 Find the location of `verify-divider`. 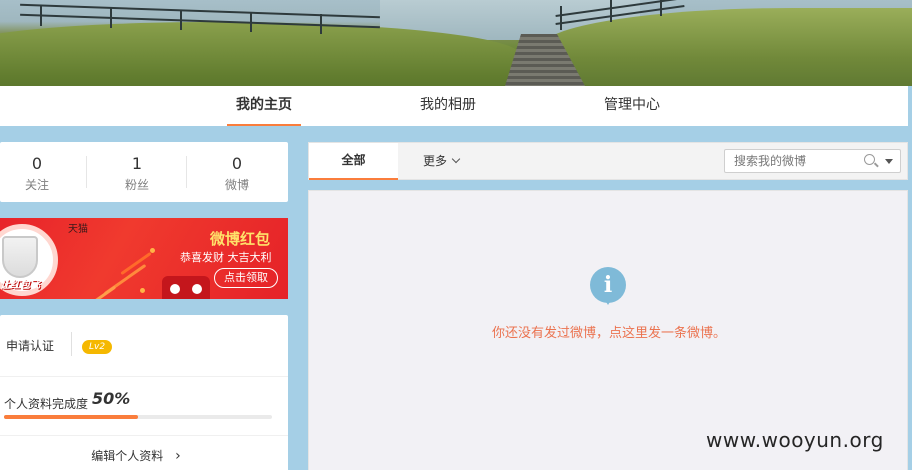

verify-divider is located at coordinates (71, 344).